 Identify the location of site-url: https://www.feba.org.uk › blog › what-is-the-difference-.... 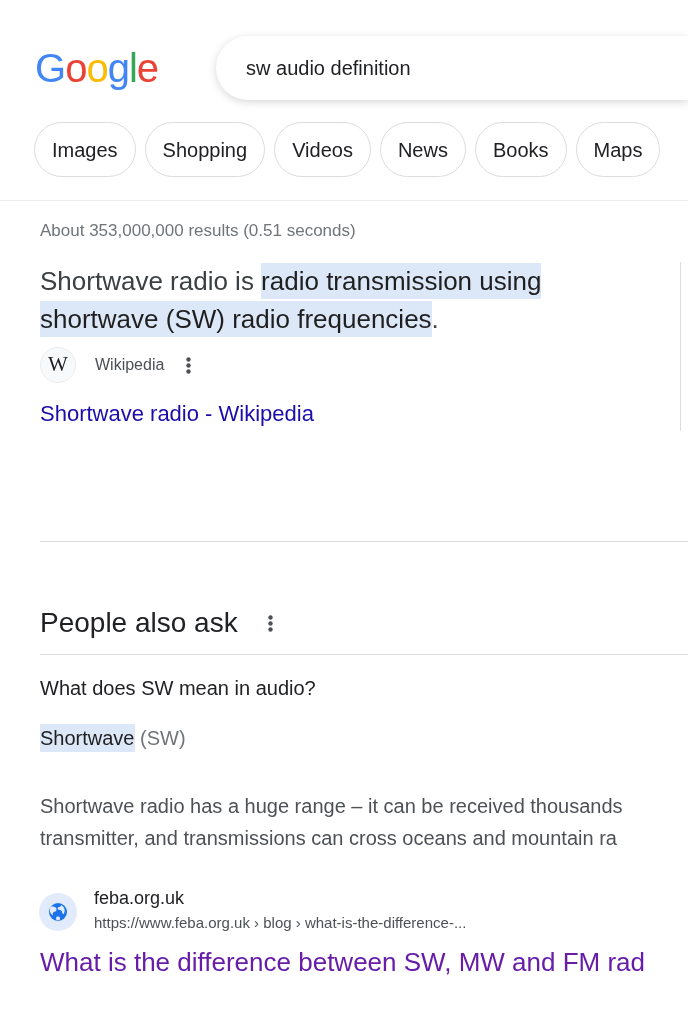
(280, 923).